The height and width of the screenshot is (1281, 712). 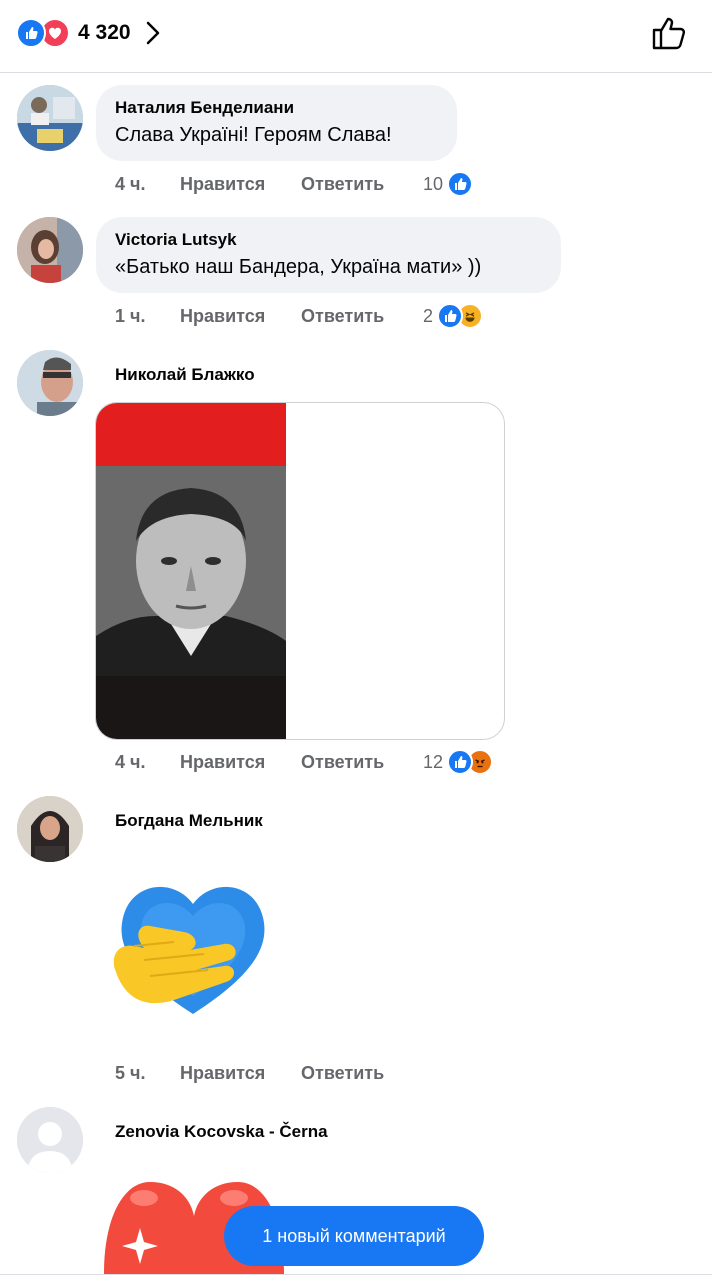 What do you see at coordinates (356, 36) in the screenshot?
I see `reactions-header: 4 320` at bounding box center [356, 36].